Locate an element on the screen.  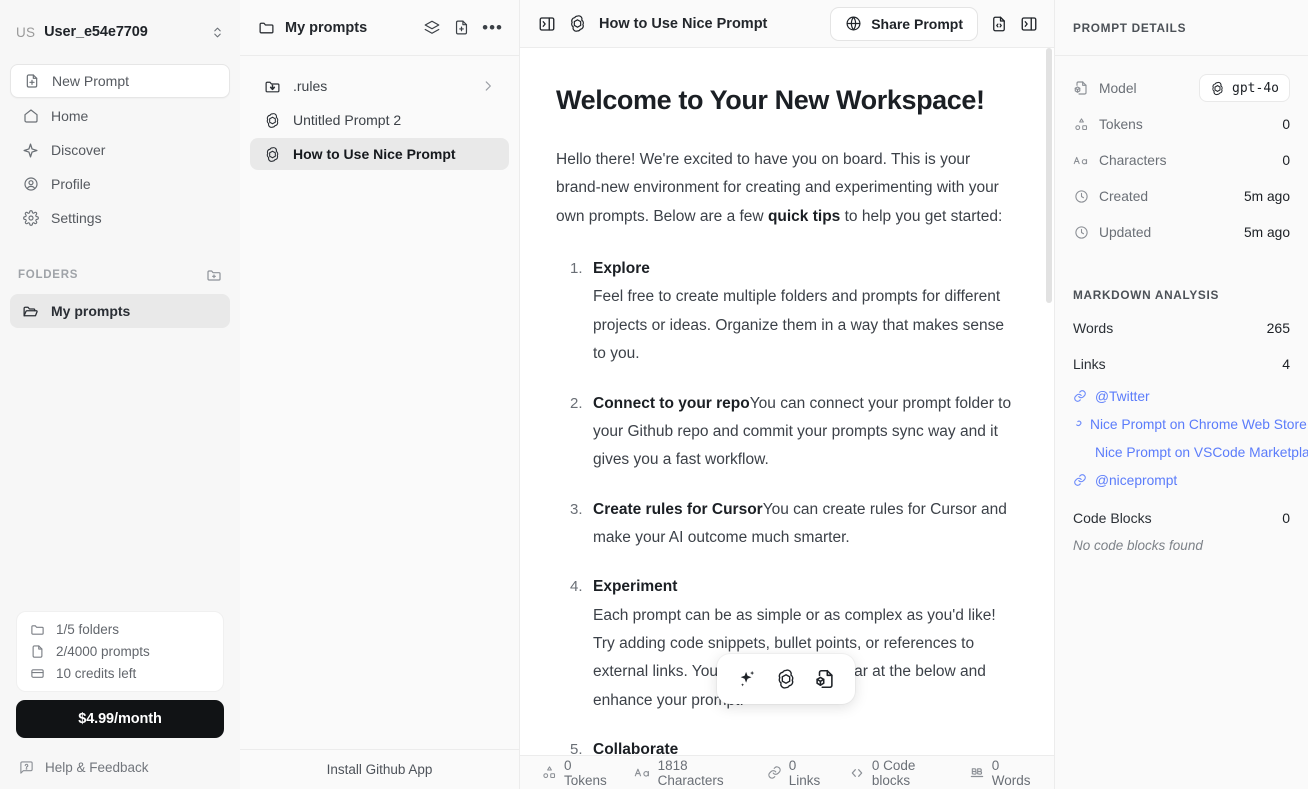
document-scrollbar is located at coordinates (1049, 176).